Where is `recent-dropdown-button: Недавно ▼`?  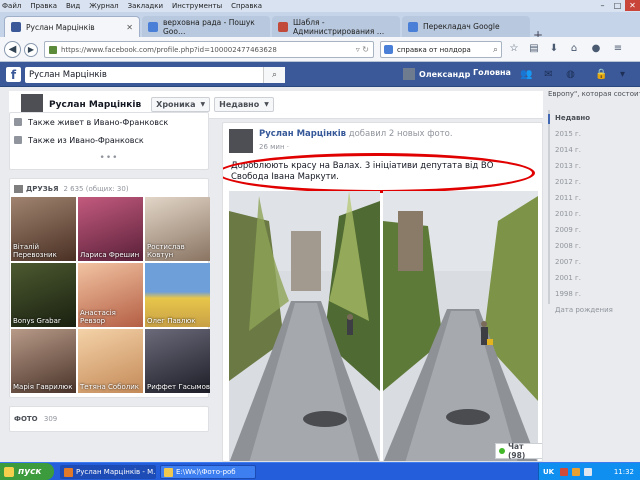 recent-dropdown-button: Недавно ▼ is located at coordinates (244, 104).